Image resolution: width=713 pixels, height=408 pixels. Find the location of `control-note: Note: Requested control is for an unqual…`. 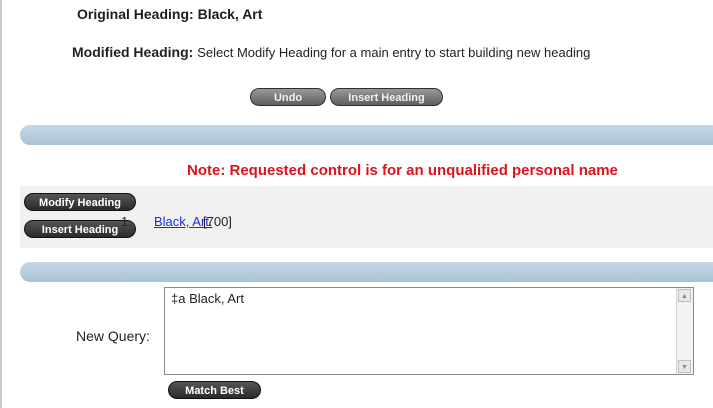

control-note: Note: Requested control is for an unqual… is located at coordinates (402, 170).